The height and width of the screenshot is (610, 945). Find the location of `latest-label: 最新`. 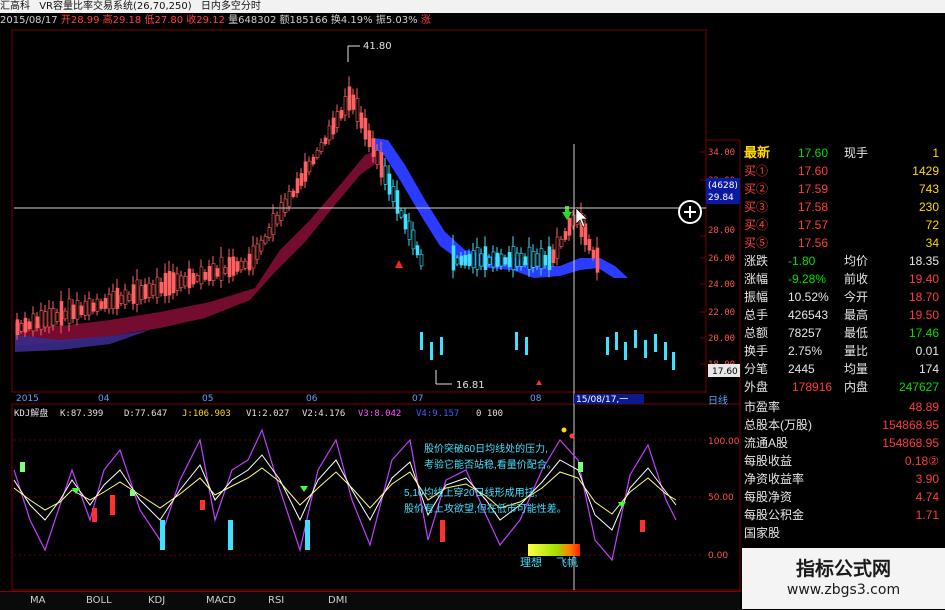

latest-label: 最新 is located at coordinates (757, 152).